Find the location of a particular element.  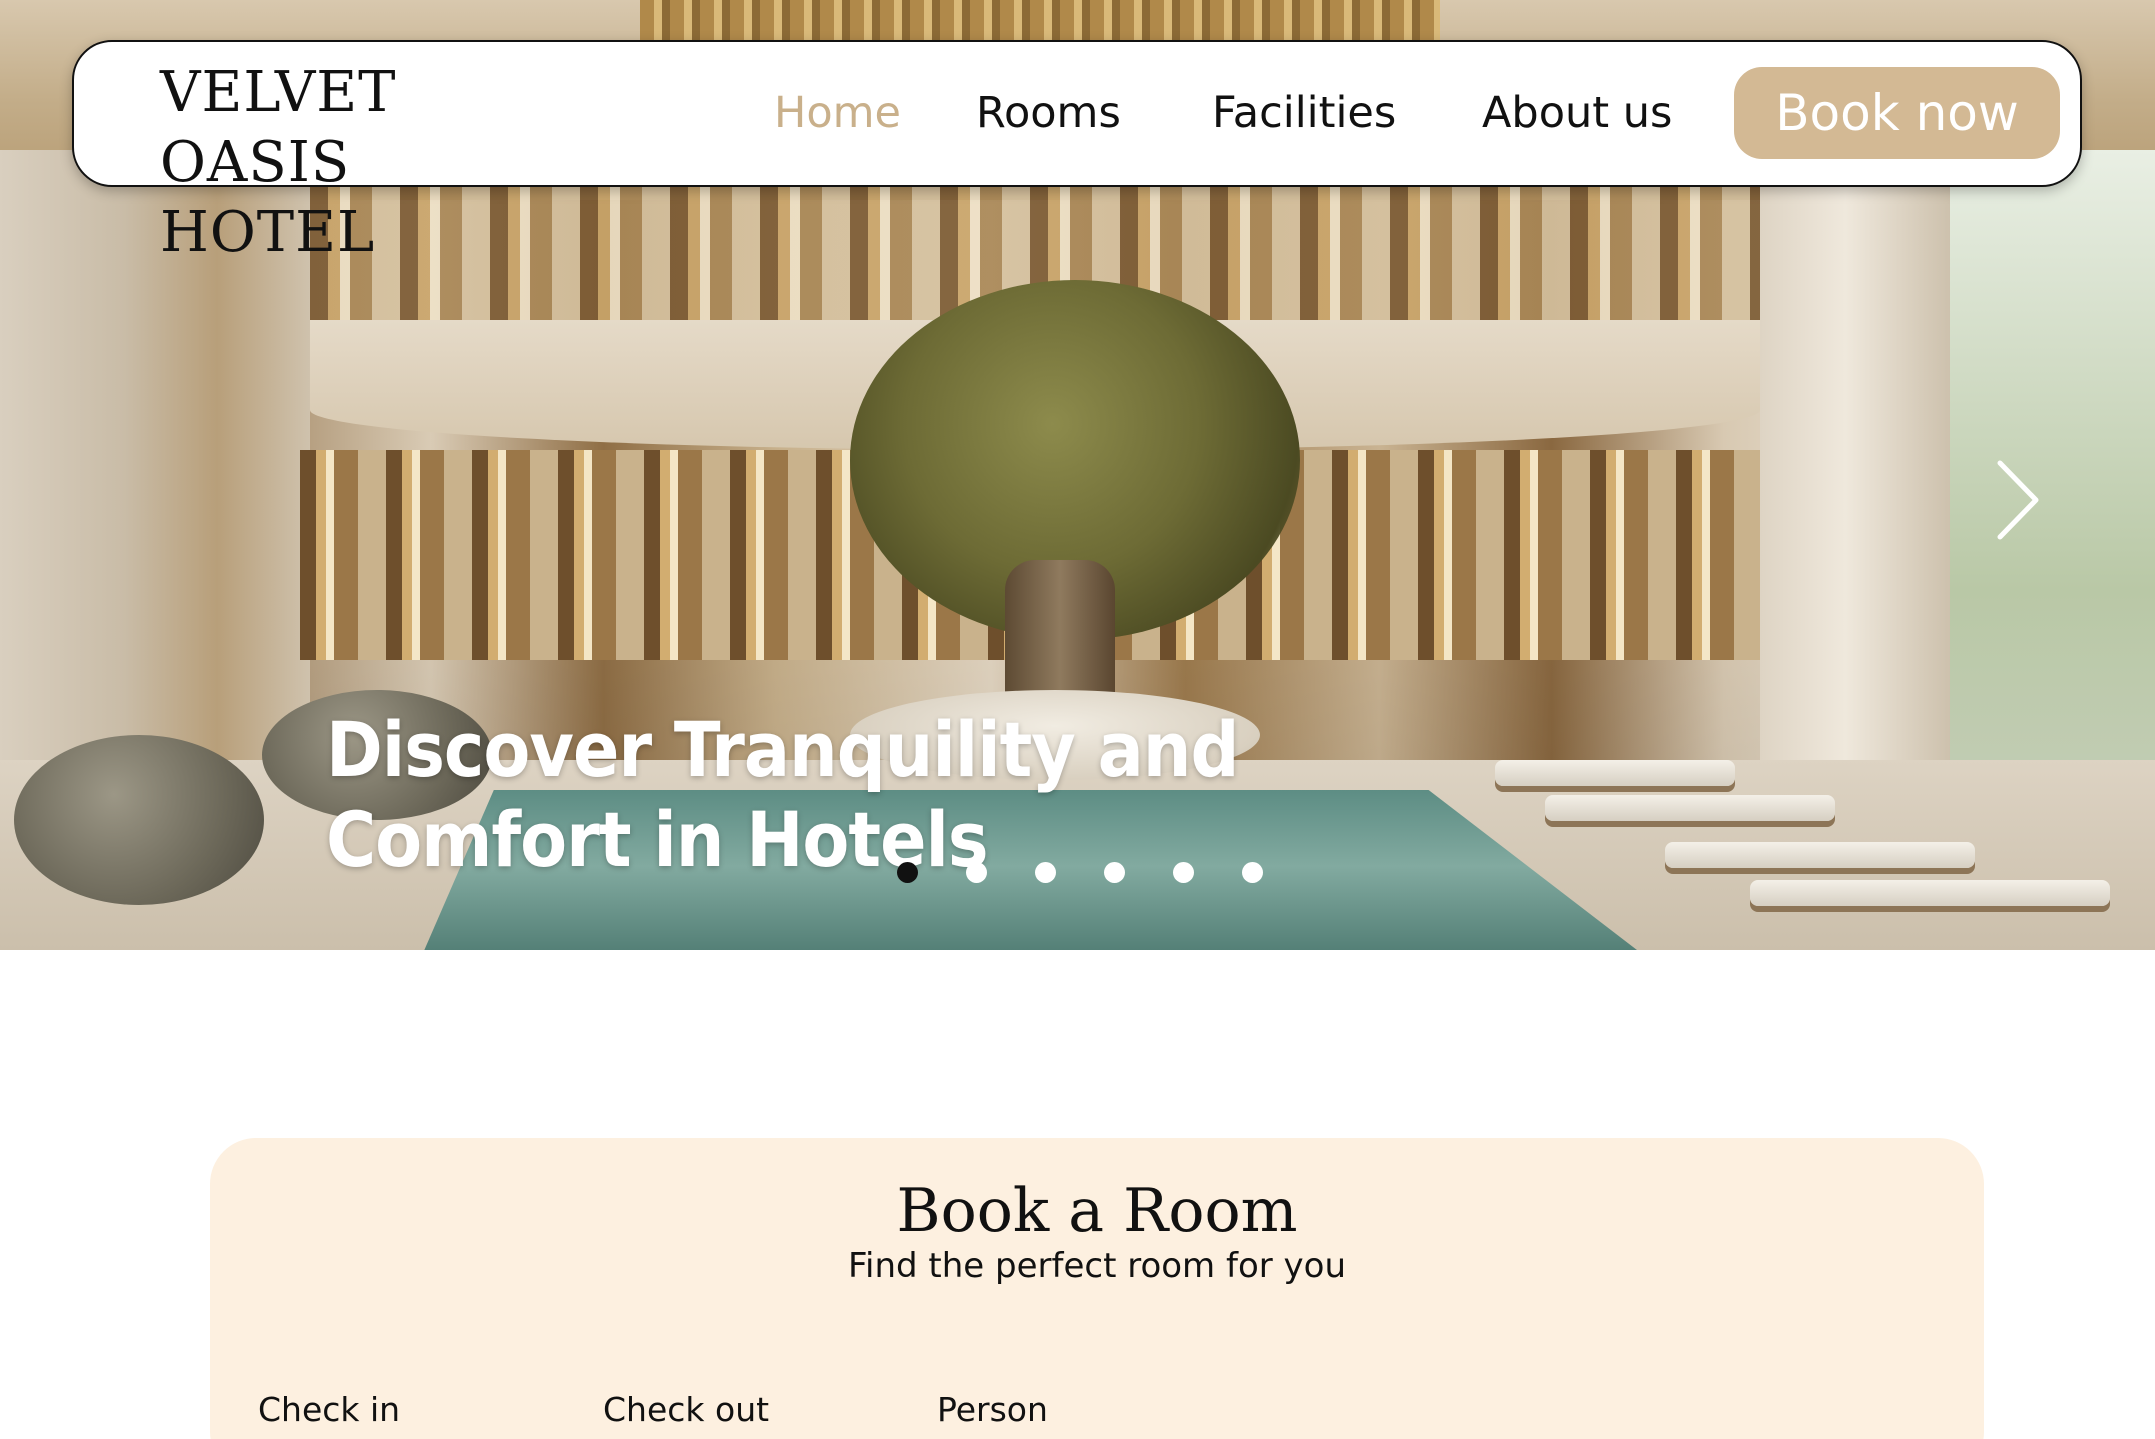

nav-home: Home is located at coordinates (837, 113).